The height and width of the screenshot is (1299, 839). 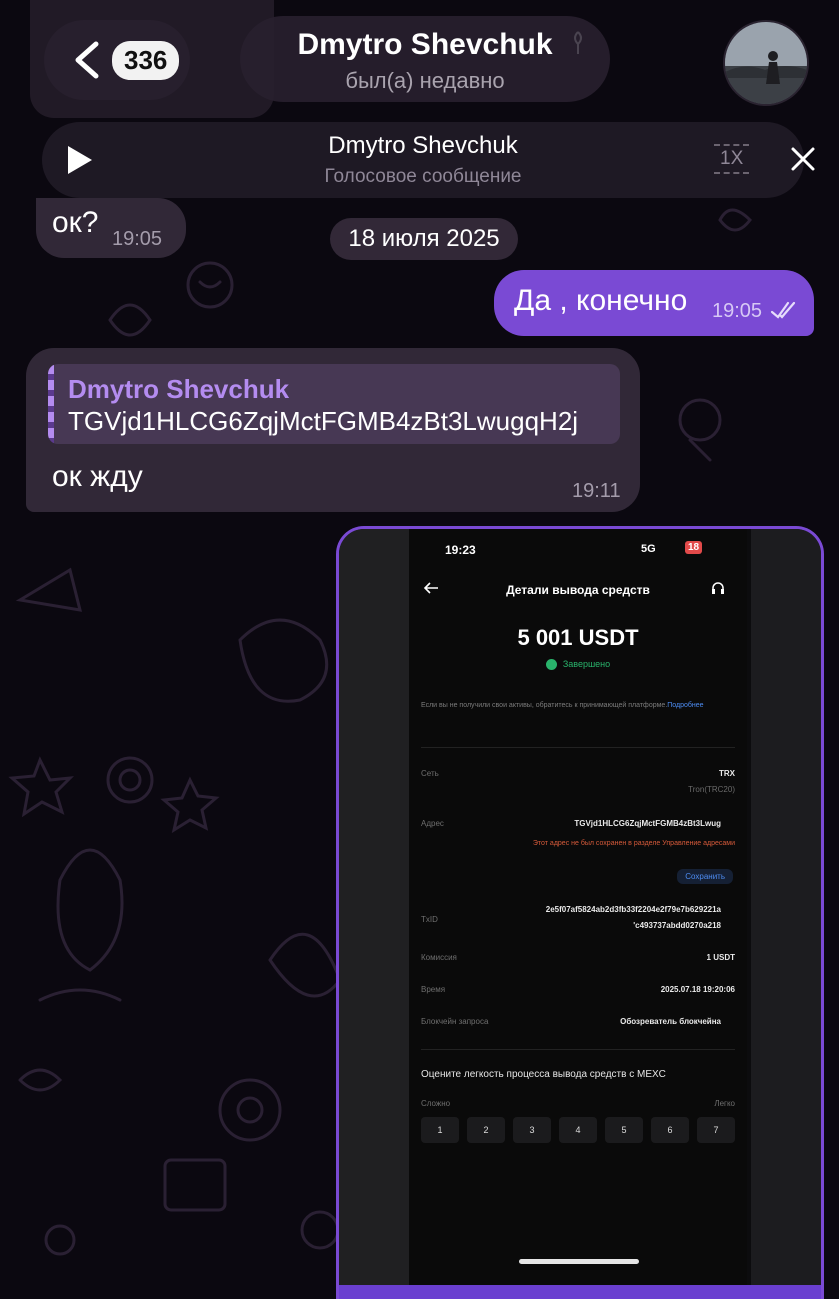 I want to click on chat-title: Dmytro Shevchuk был(а) недавно, so click(x=425, y=59).